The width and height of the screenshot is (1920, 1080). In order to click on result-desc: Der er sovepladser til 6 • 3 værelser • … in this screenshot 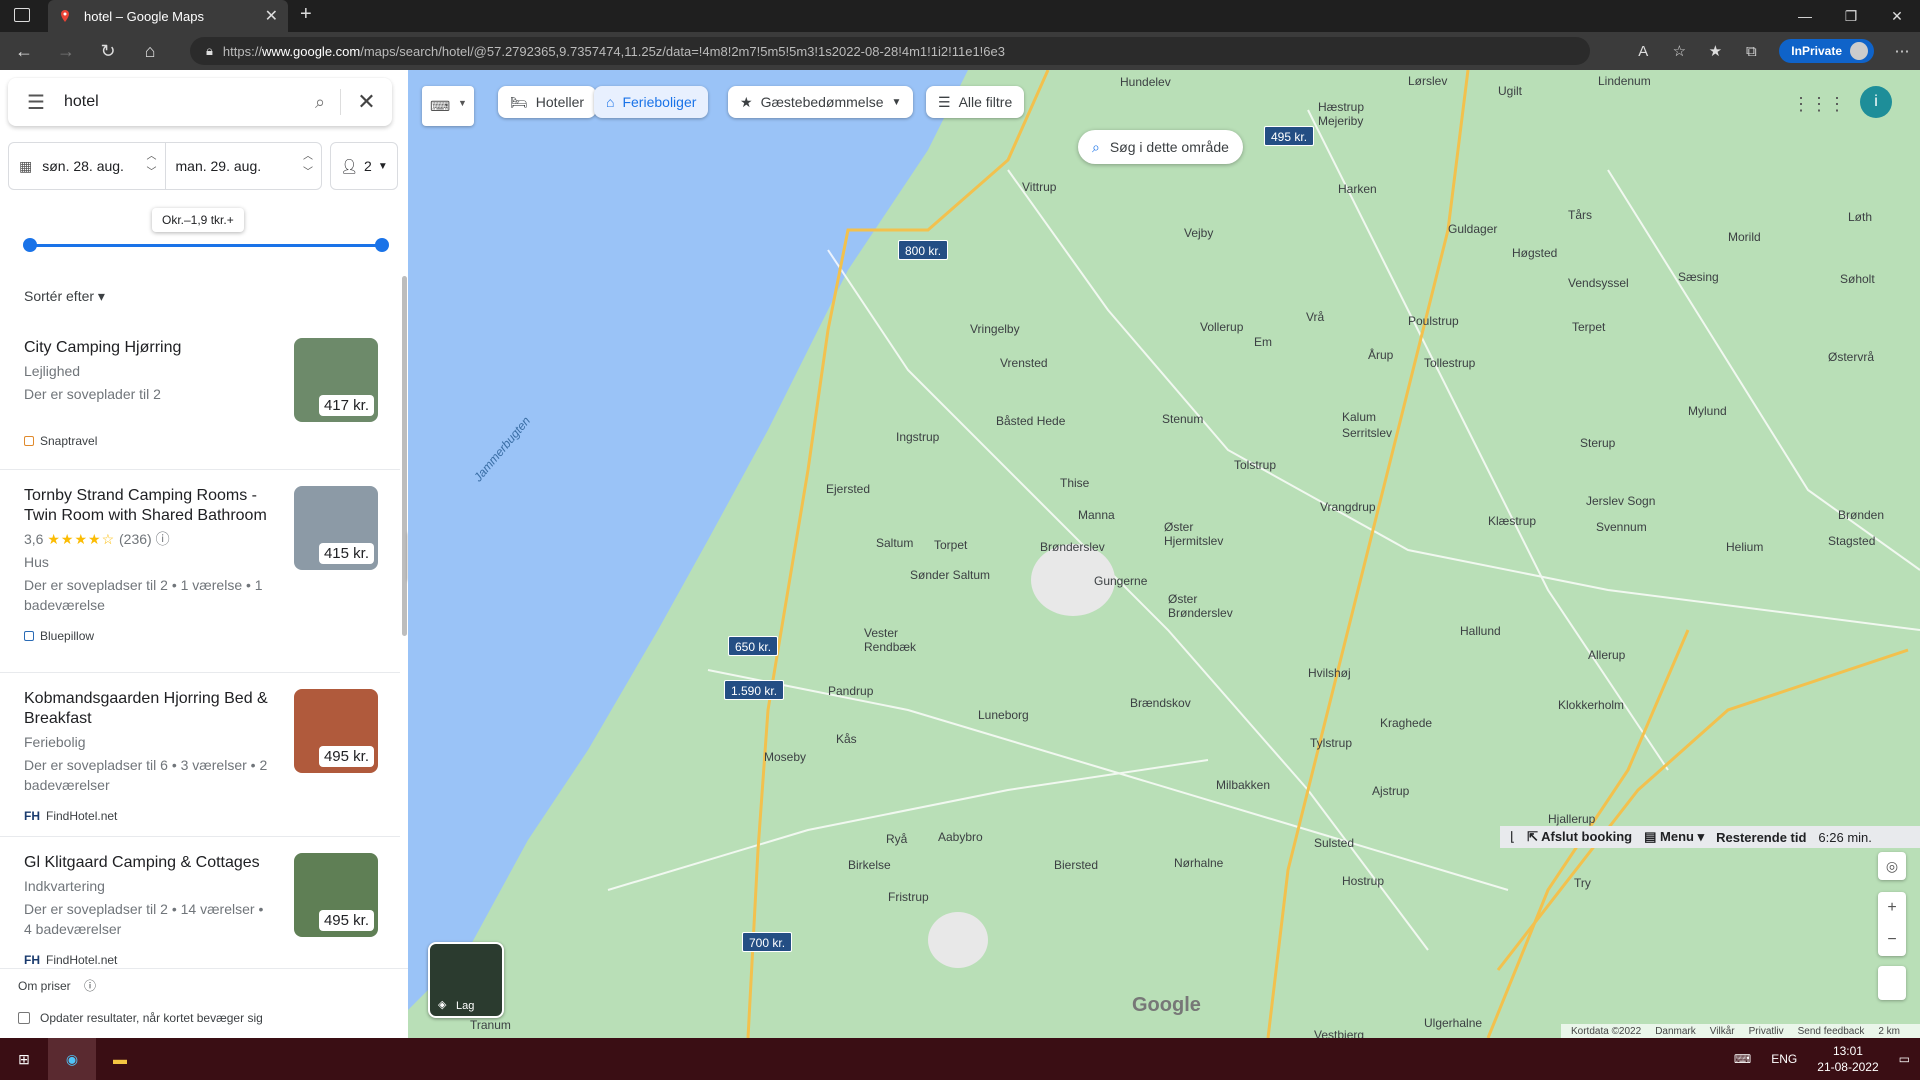, I will do `click(146, 775)`.